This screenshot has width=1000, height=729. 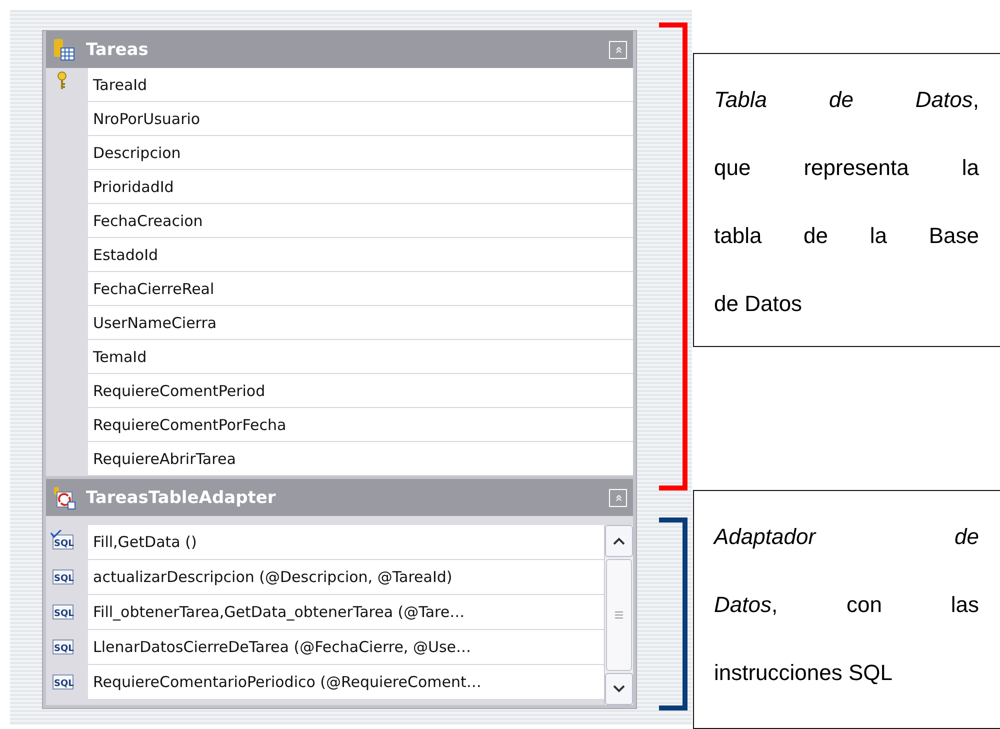 I want to click on scroll-down-button, so click(x=619, y=689).